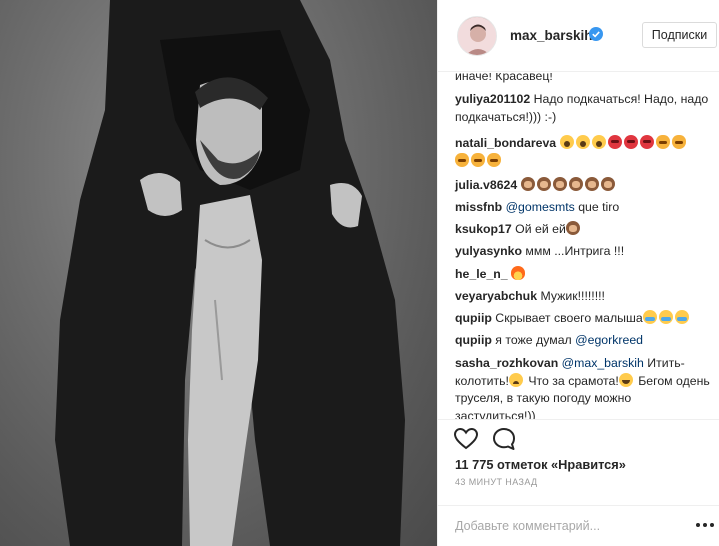 This screenshot has height=546, width=719. What do you see at coordinates (570, 526) in the screenshot?
I see `add-comment-input` at bounding box center [570, 526].